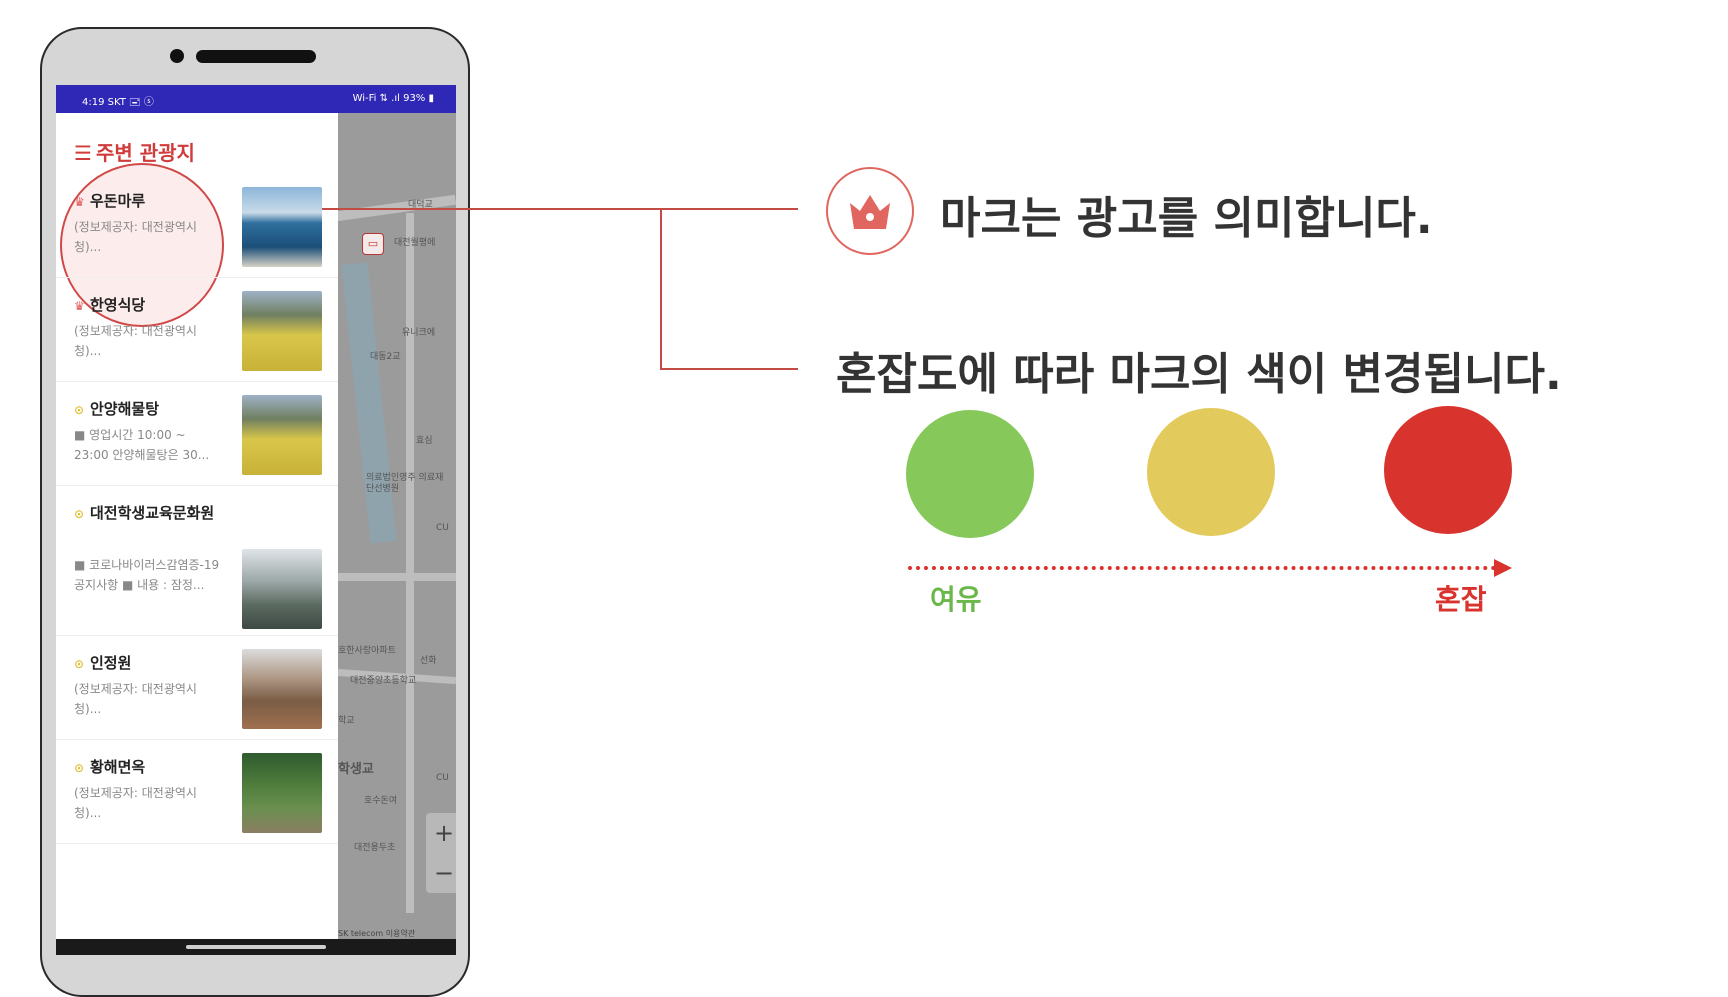 This screenshot has height=997, width=1728. What do you see at coordinates (419, 333) in the screenshot?
I see `map-label: 유니크에` at bounding box center [419, 333].